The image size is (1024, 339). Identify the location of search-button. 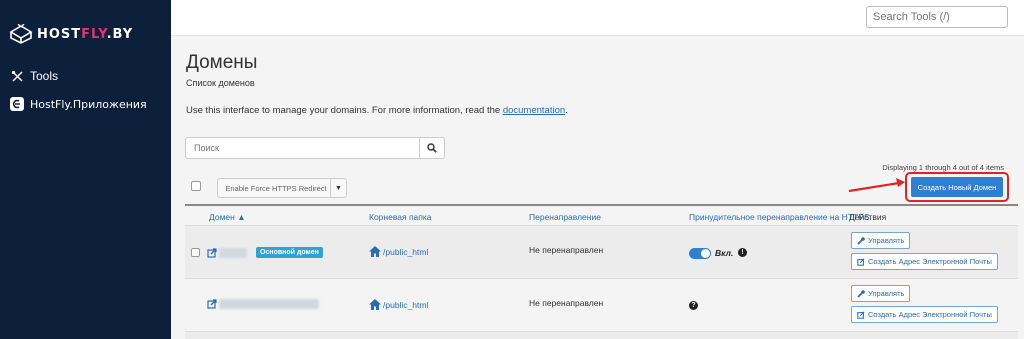
(432, 148).